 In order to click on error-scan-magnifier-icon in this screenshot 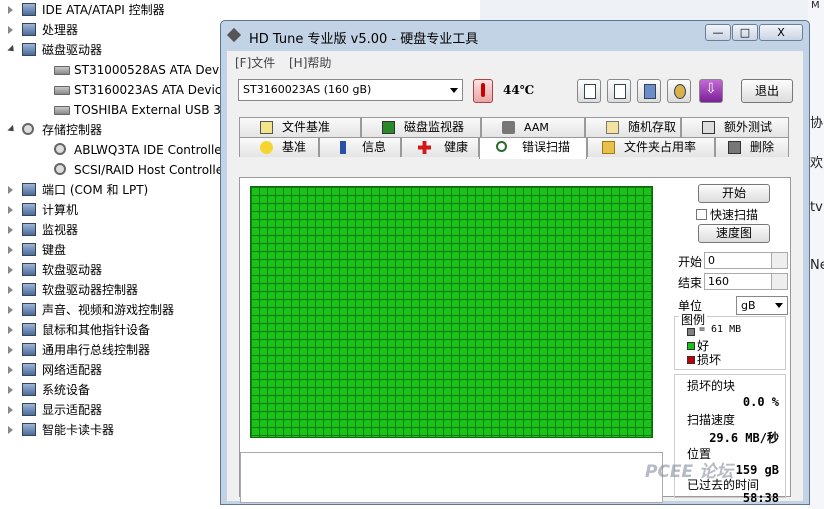, I will do `click(501, 146)`.